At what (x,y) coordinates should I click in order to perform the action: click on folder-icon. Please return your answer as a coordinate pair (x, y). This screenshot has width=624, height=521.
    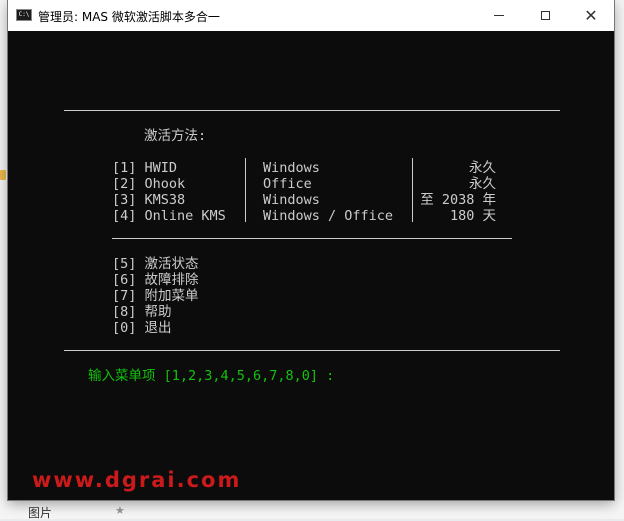
    Looking at the image, I should click on (3, 175).